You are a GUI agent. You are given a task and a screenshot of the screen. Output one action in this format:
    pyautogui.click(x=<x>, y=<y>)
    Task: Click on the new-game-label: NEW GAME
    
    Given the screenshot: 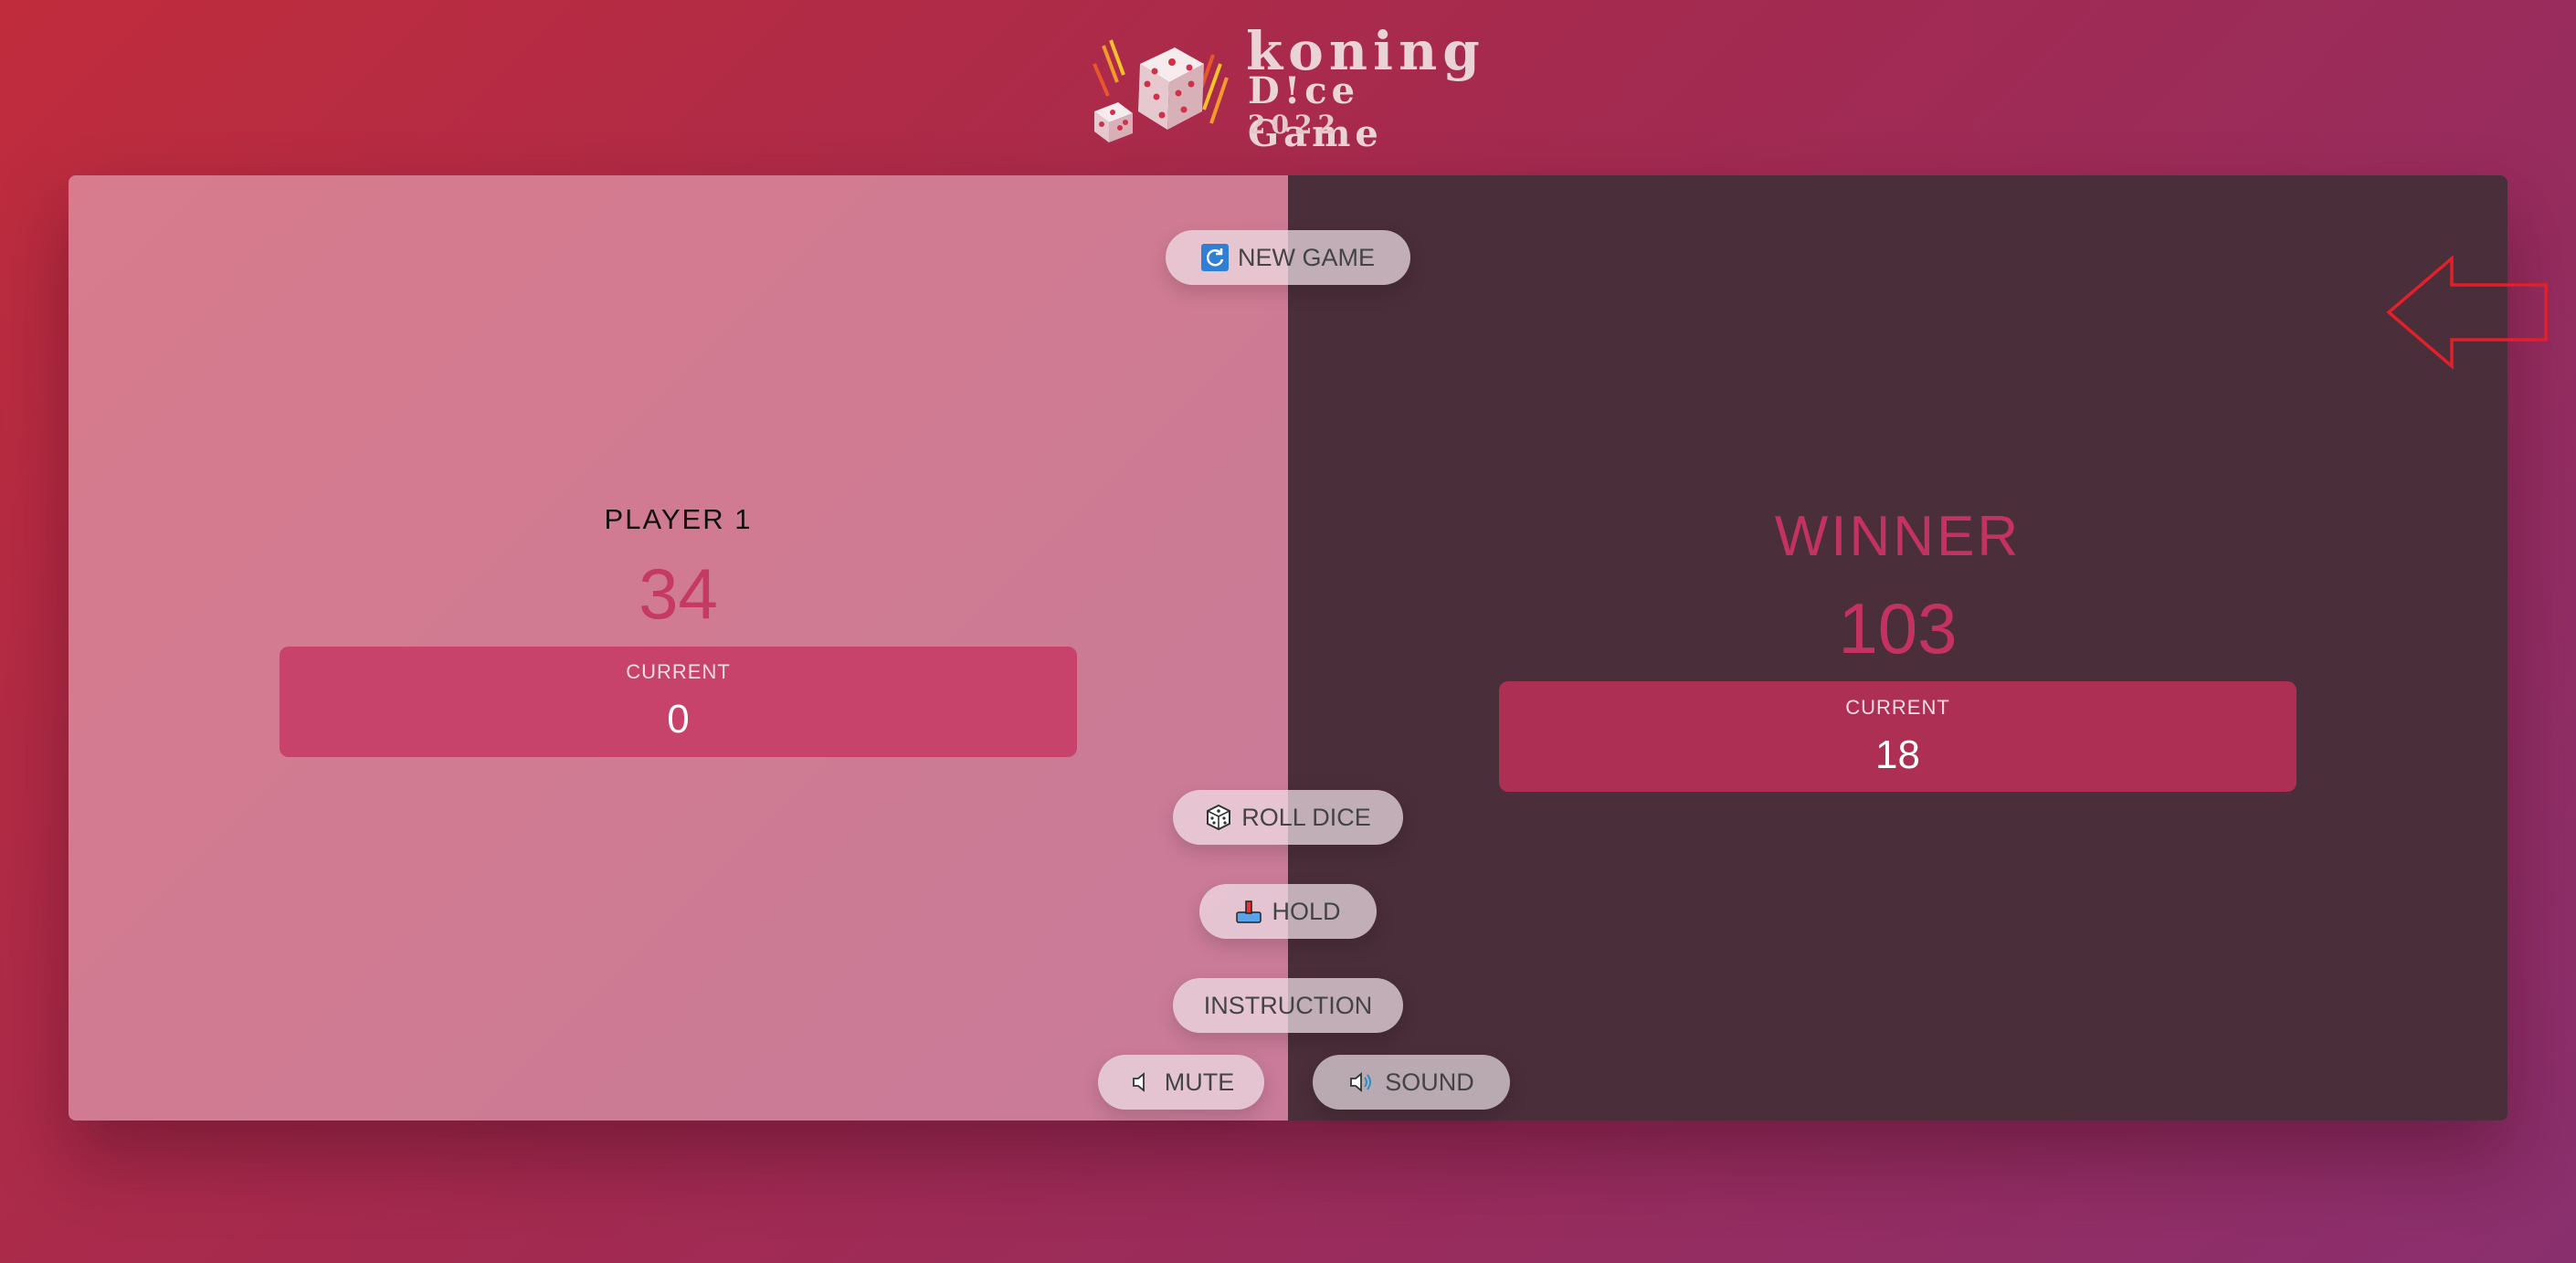 What is the action you would take?
    pyautogui.click(x=1306, y=257)
    